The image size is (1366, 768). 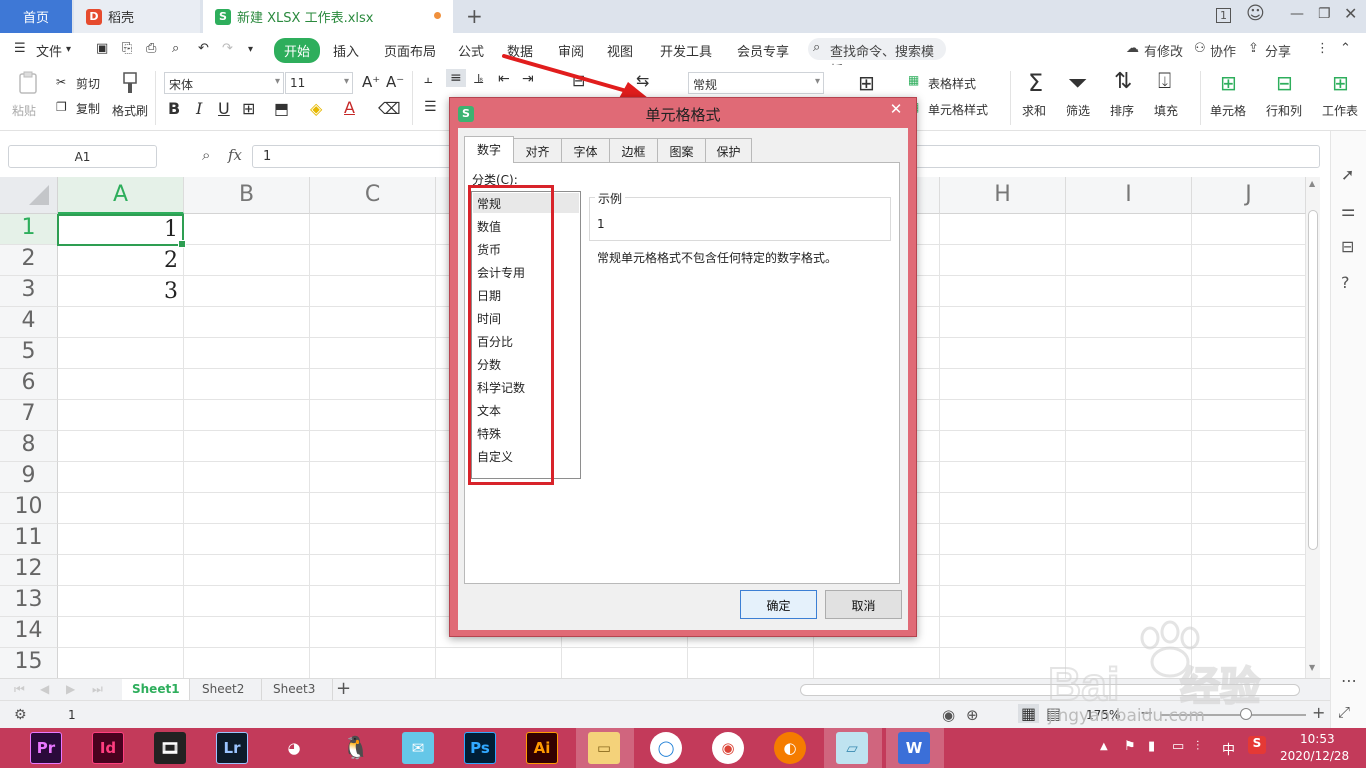 What do you see at coordinates (102, 48) in the screenshot?
I see `save-icon: ▣` at bounding box center [102, 48].